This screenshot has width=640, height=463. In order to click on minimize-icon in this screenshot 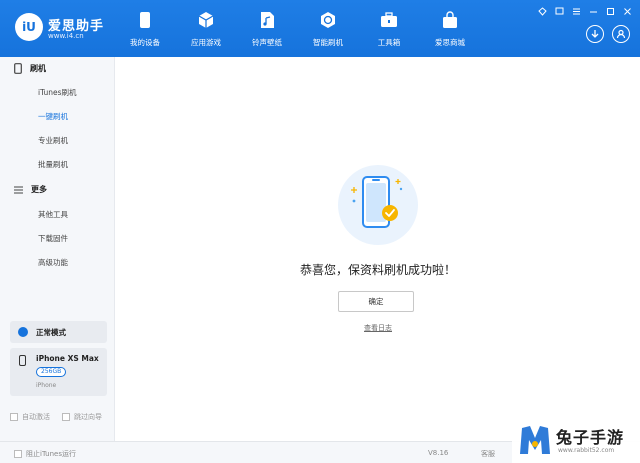, I will do `click(593, 11)`.